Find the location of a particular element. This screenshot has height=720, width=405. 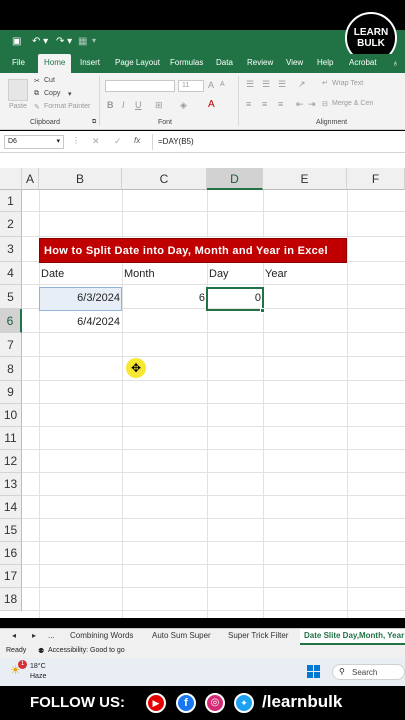

tab-data: Data is located at coordinates (224, 62).